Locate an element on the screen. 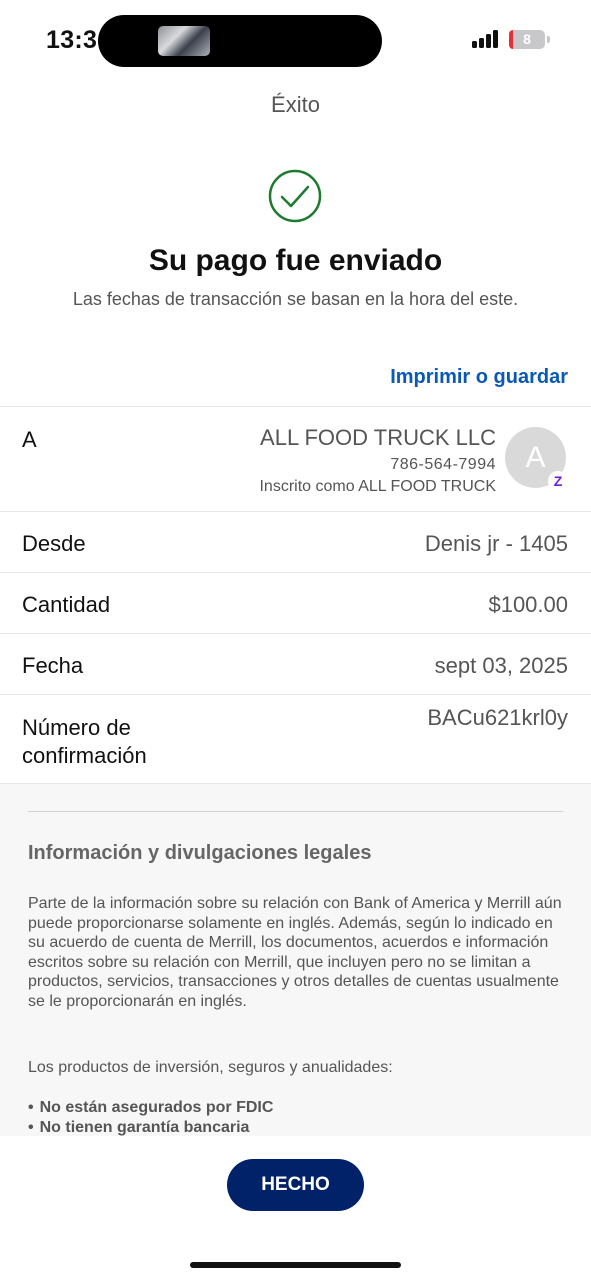 The image size is (591, 1280). confirmation-number: BACu621krl0y is located at coordinates (497, 717).